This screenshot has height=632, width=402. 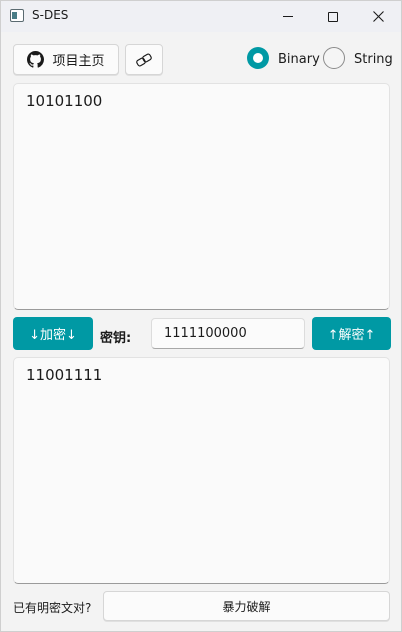 I want to click on encrypt-button: ↓加密↓, so click(x=53, y=333).